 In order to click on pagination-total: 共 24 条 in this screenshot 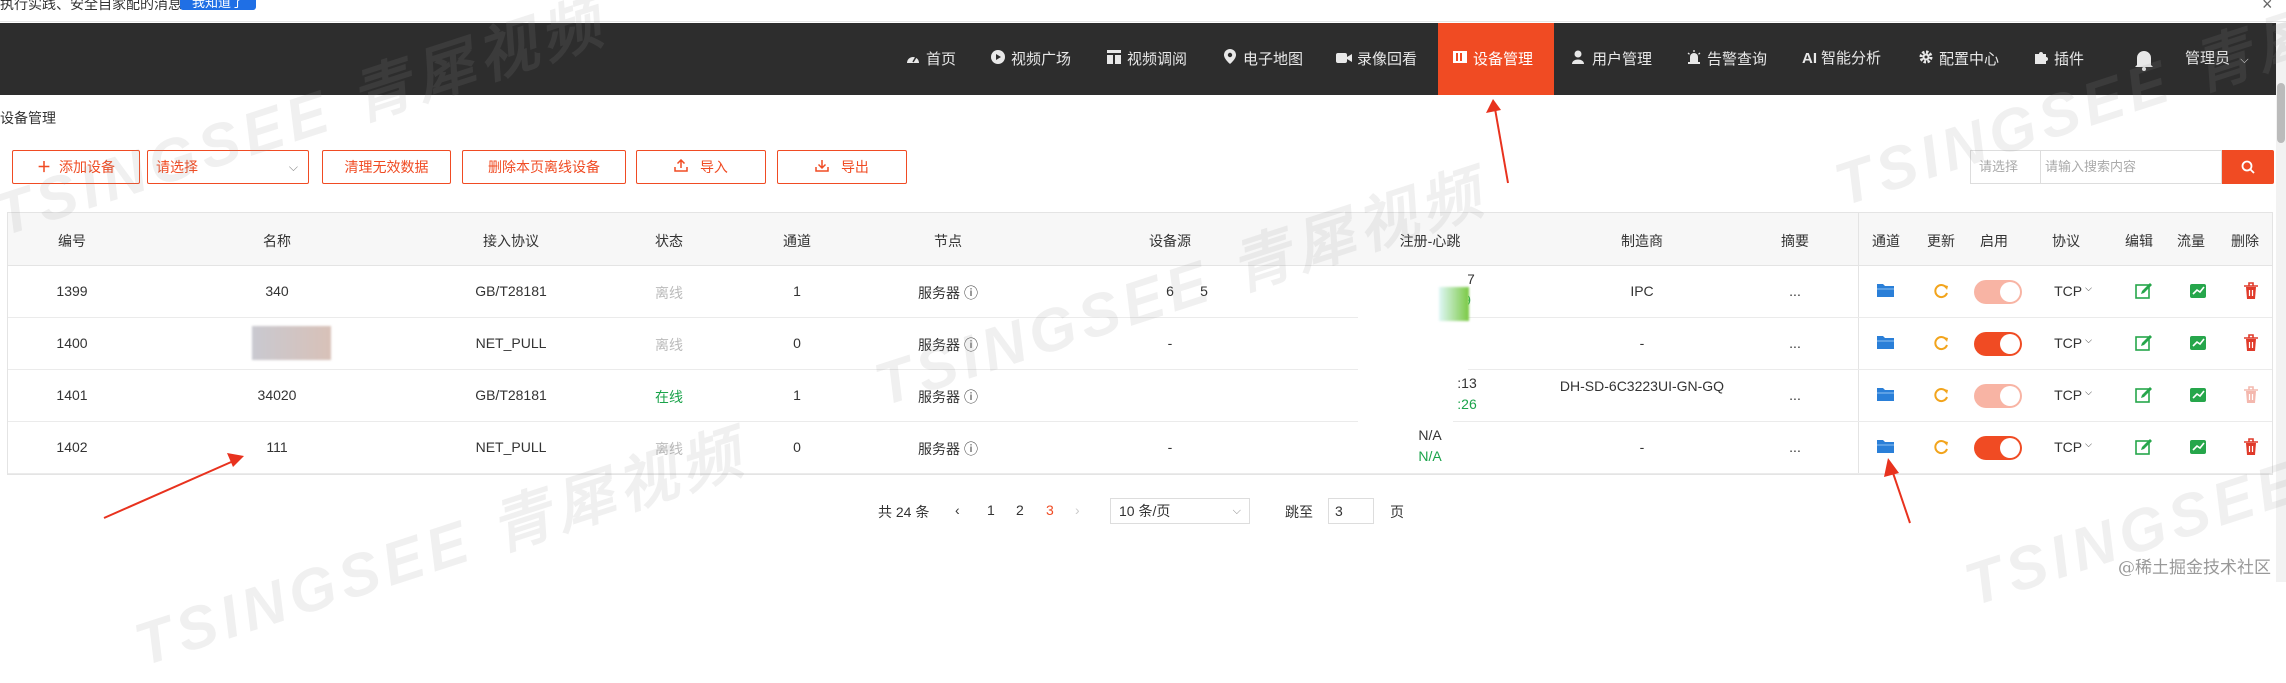, I will do `click(904, 512)`.